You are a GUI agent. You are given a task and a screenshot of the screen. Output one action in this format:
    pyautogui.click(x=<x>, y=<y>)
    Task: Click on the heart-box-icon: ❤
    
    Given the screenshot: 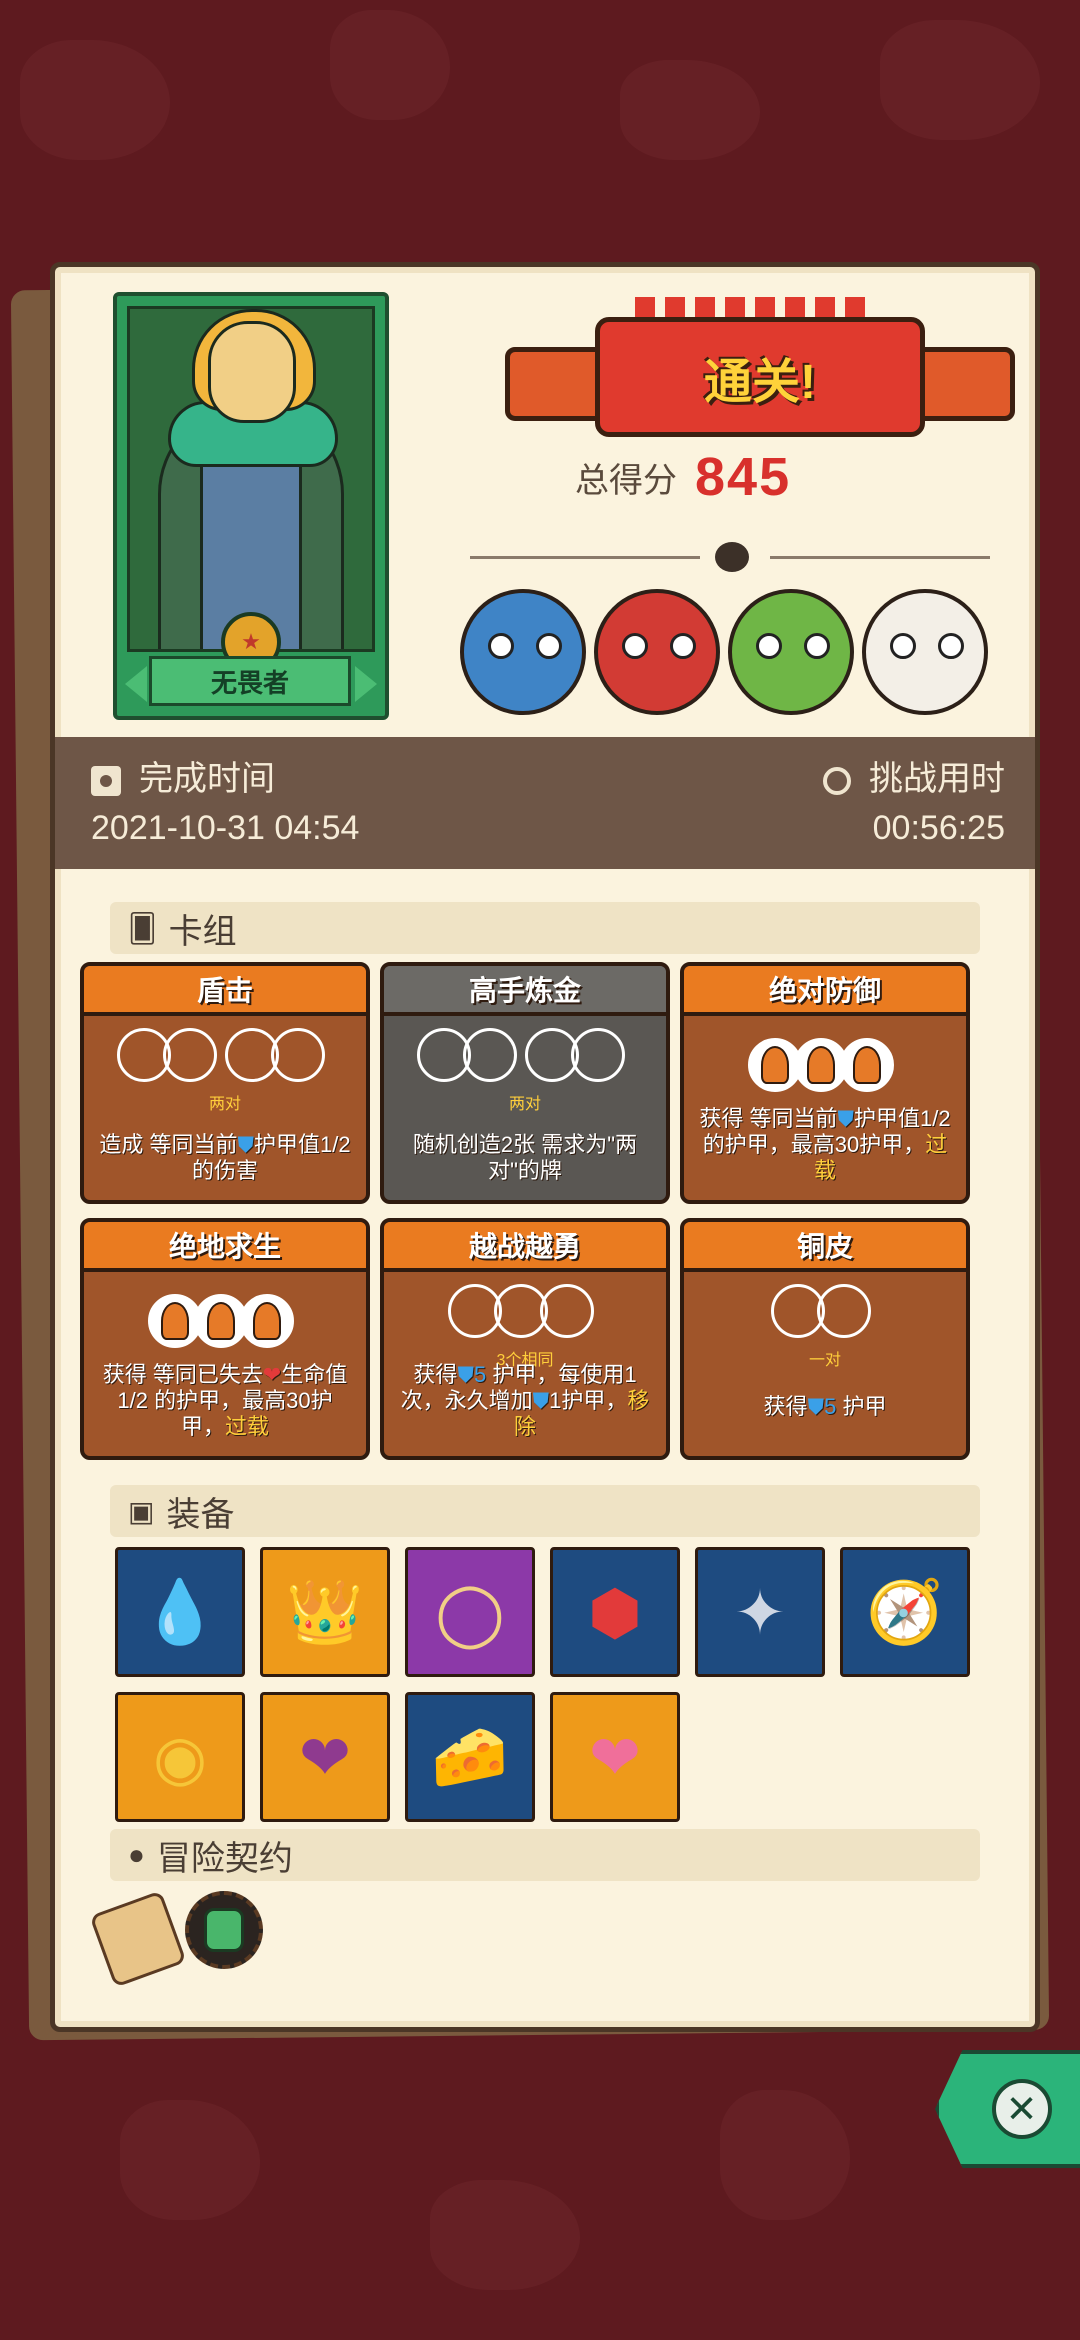 What is the action you would take?
    pyautogui.click(x=615, y=1758)
    